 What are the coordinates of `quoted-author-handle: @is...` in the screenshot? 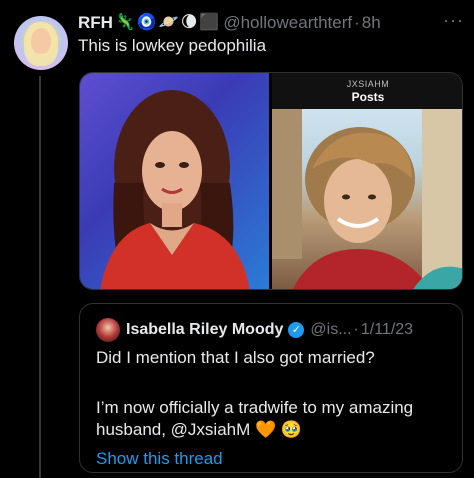 It's located at (330, 330).